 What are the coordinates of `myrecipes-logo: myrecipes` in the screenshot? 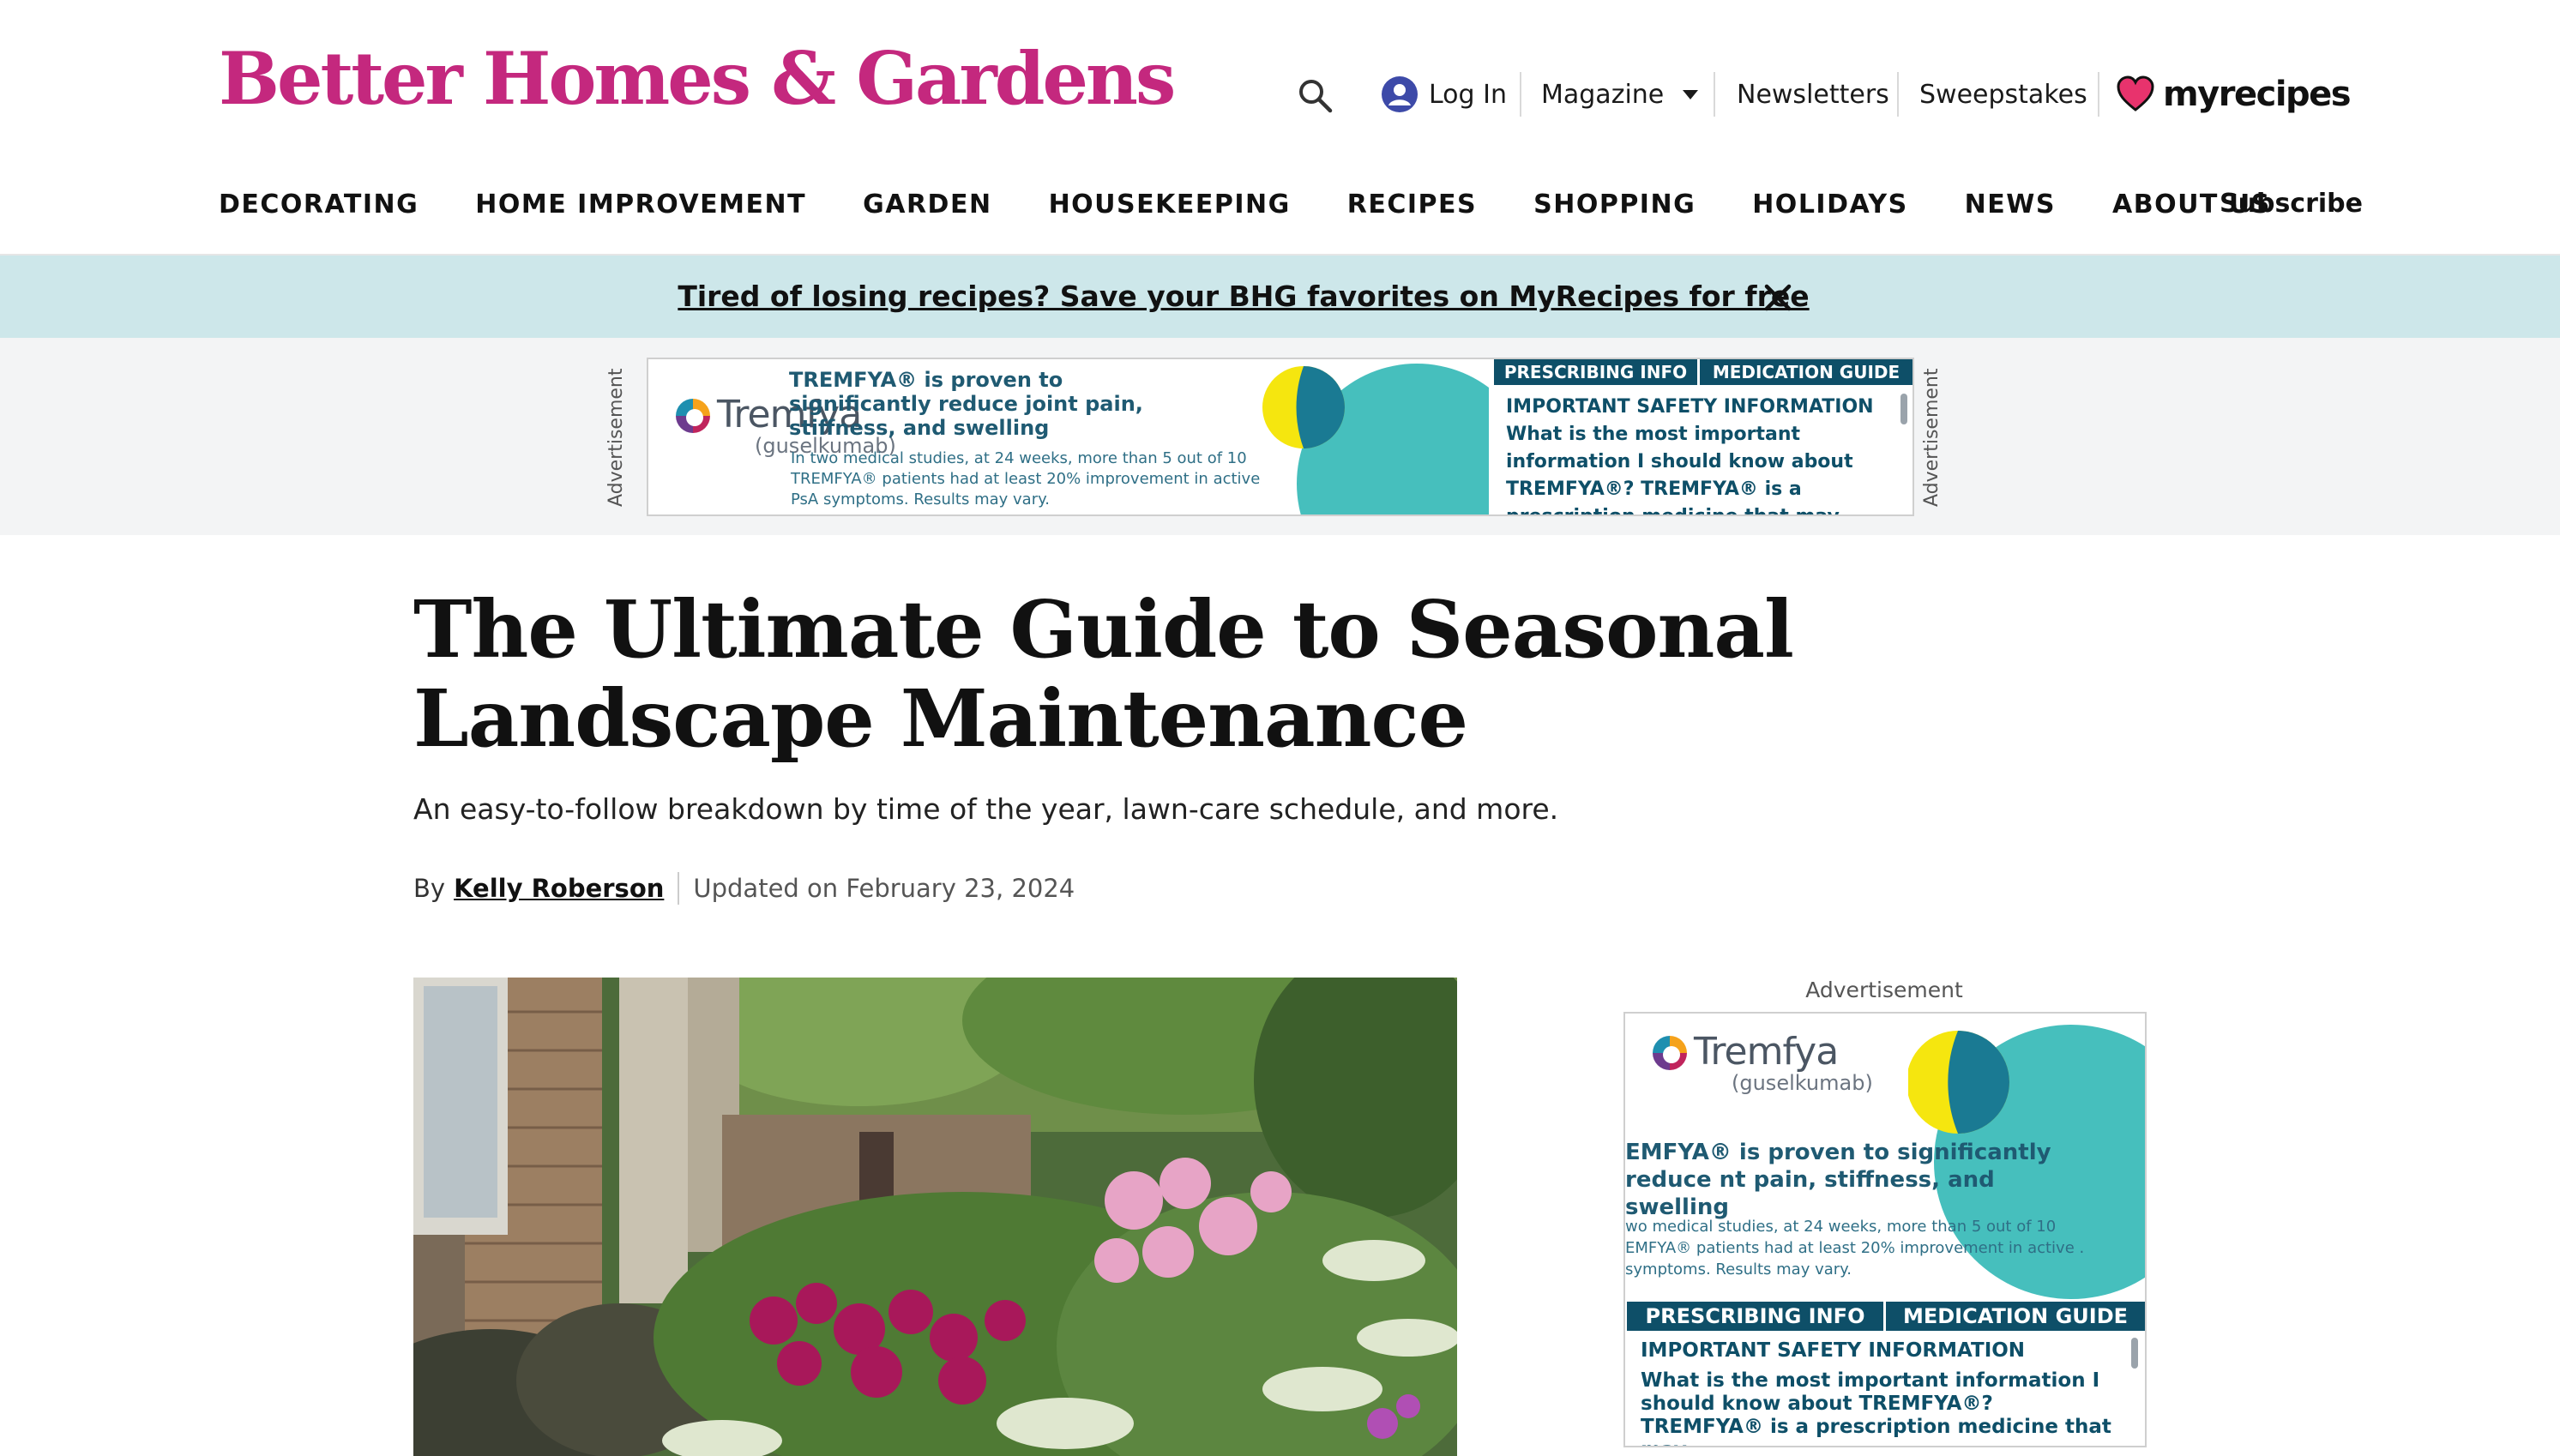 It's located at (2257, 94).